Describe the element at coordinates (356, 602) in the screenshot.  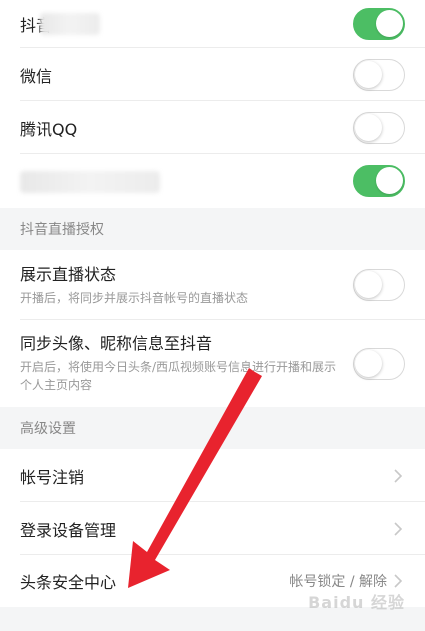
I see `baidu-watermark: Baidu 经验` at that location.